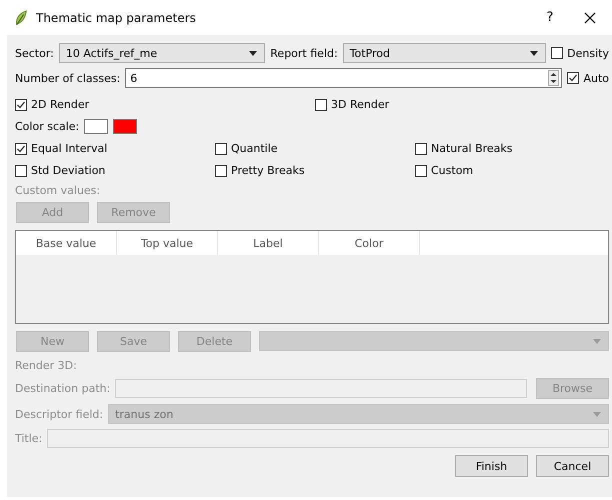 Image resolution: width=612 pixels, height=500 pixels. Describe the element at coordinates (573, 78) in the screenshot. I see `auto-checkbox` at that location.